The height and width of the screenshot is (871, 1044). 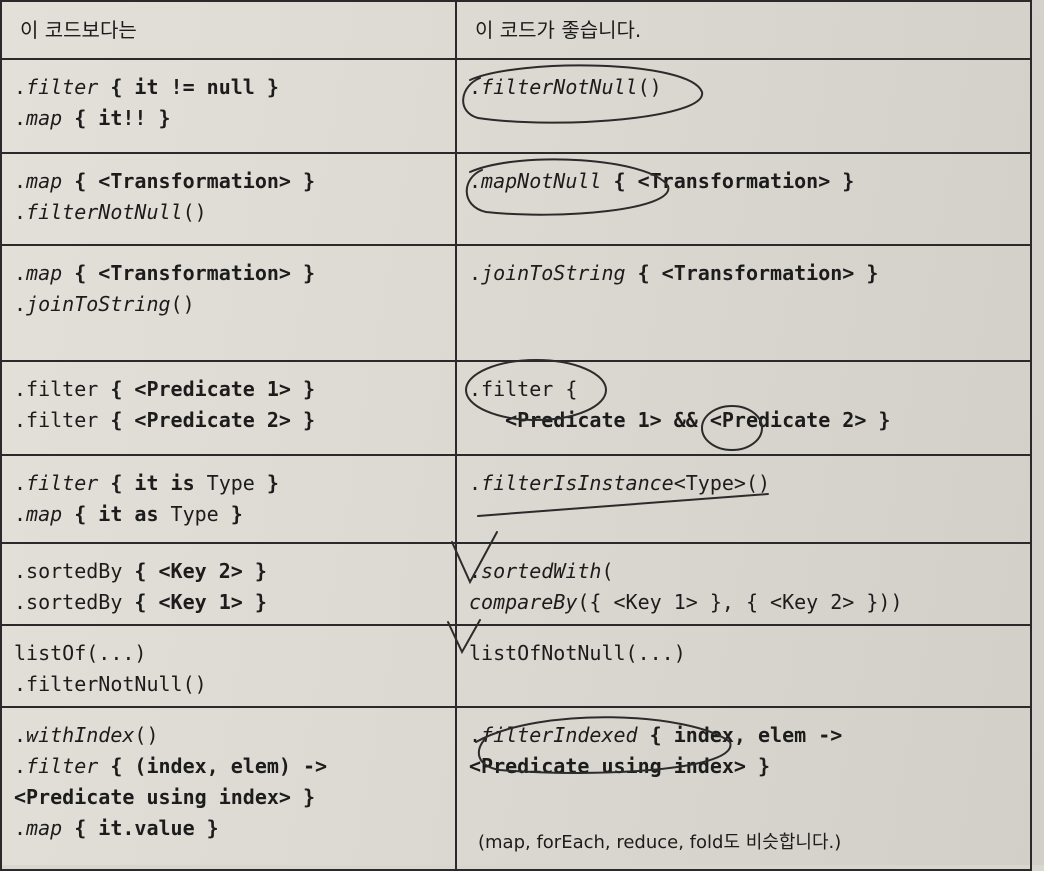 I want to click on code-token: <Type>(), so click(x=722, y=483).